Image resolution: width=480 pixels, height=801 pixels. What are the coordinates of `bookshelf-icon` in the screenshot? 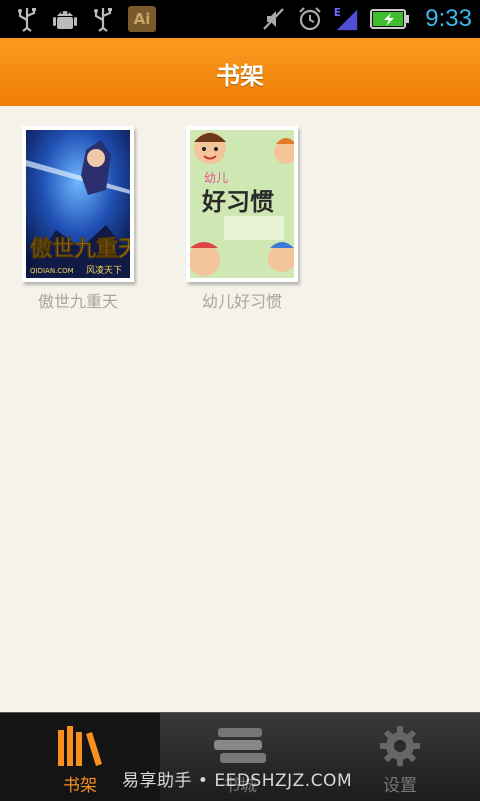 It's located at (80, 746).